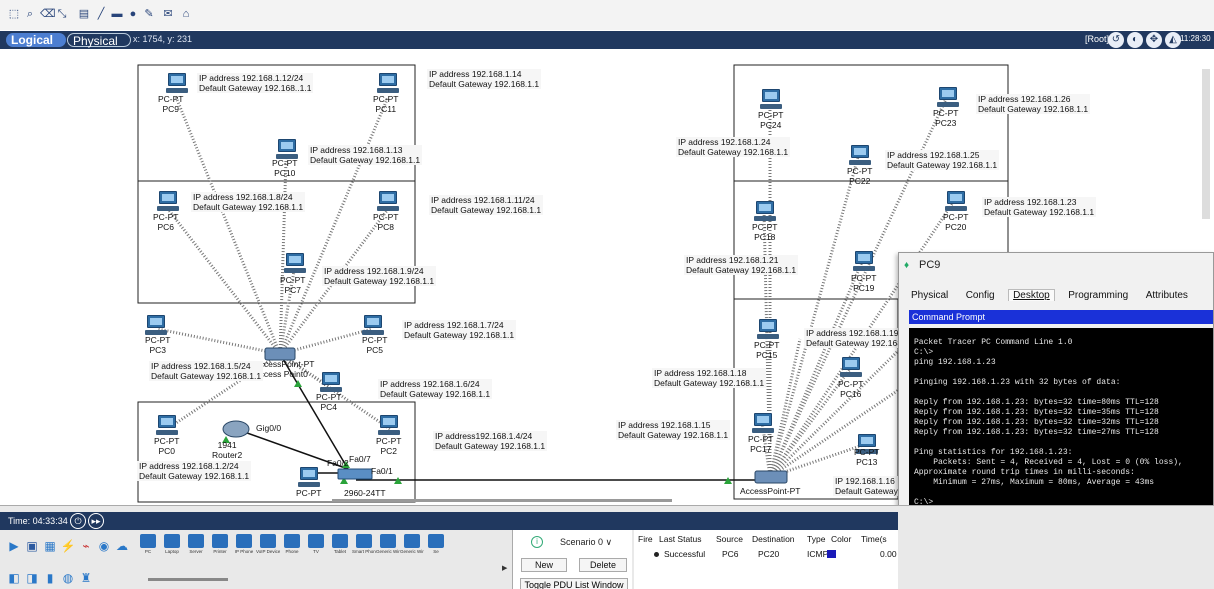 The image size is (1214, 589). What do you see at coordinates (122, 546) in the screenshot?
I see `cloud-icon: ☁` at bounding box center [122, 546].